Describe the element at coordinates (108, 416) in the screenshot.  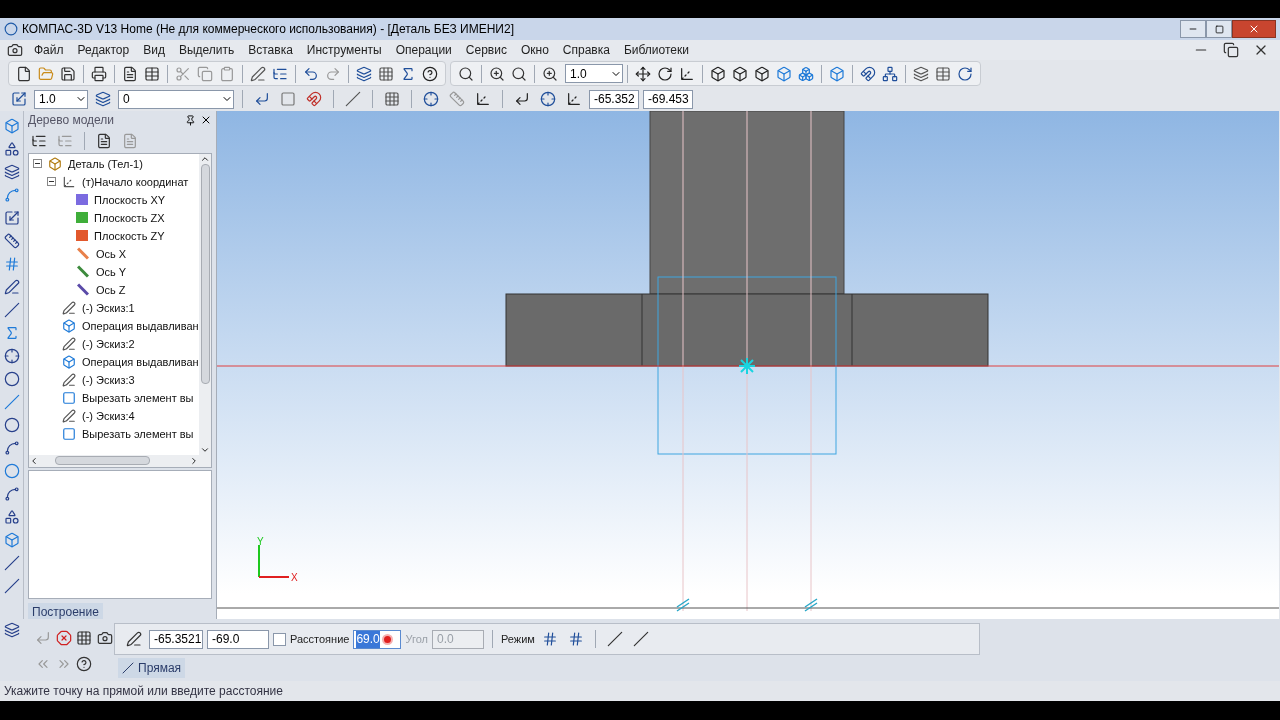
I see `tree-item: (-) Эскиз:4` at that location.